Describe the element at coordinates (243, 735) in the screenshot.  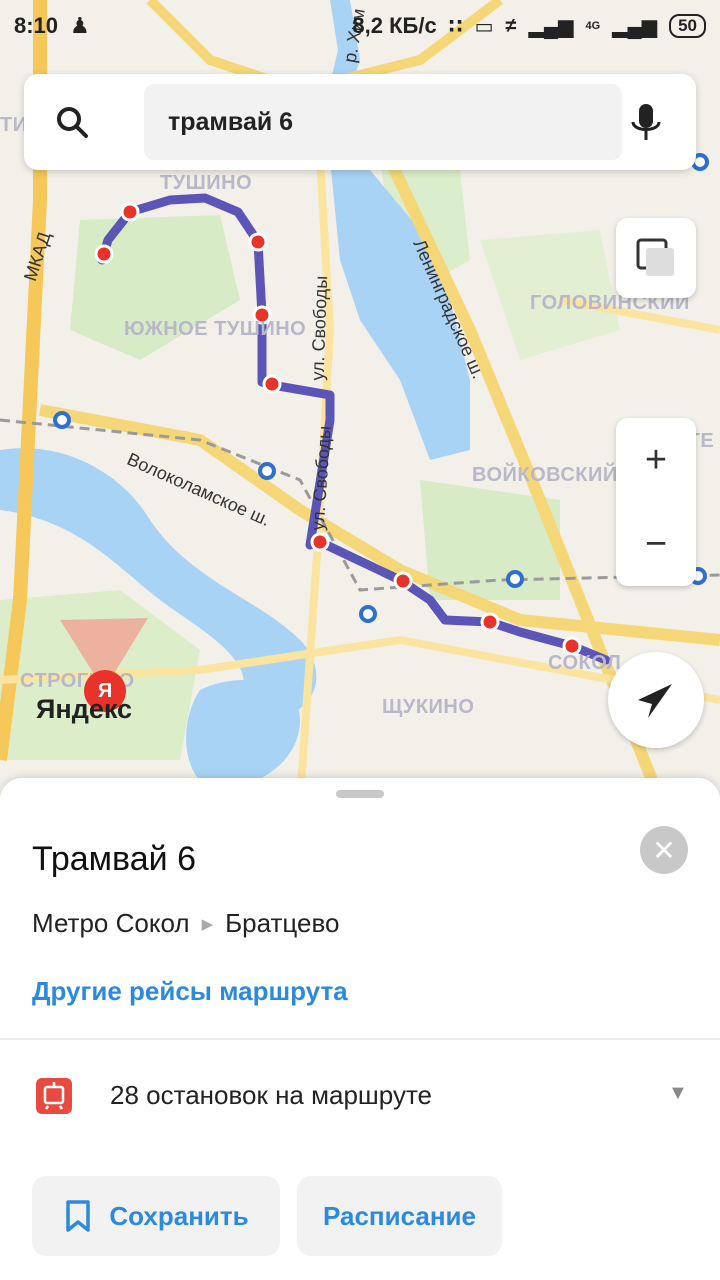
I see `lake` at that location.